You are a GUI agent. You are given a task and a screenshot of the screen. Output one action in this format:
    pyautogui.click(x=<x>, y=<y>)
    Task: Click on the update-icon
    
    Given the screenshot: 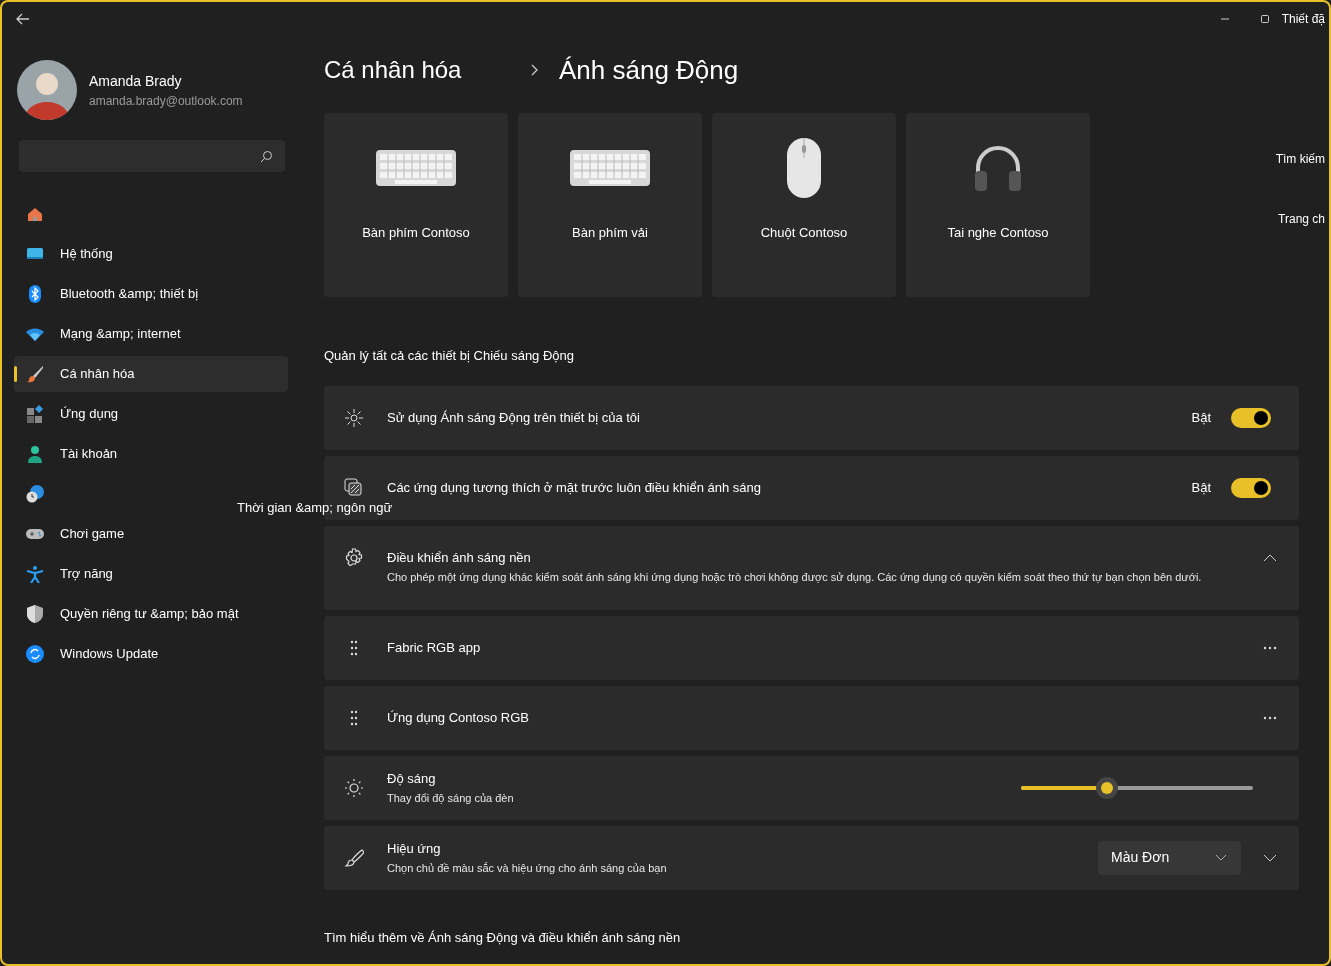 What is the action you would take?
    pyautogui.click(x=35, y=654)
    